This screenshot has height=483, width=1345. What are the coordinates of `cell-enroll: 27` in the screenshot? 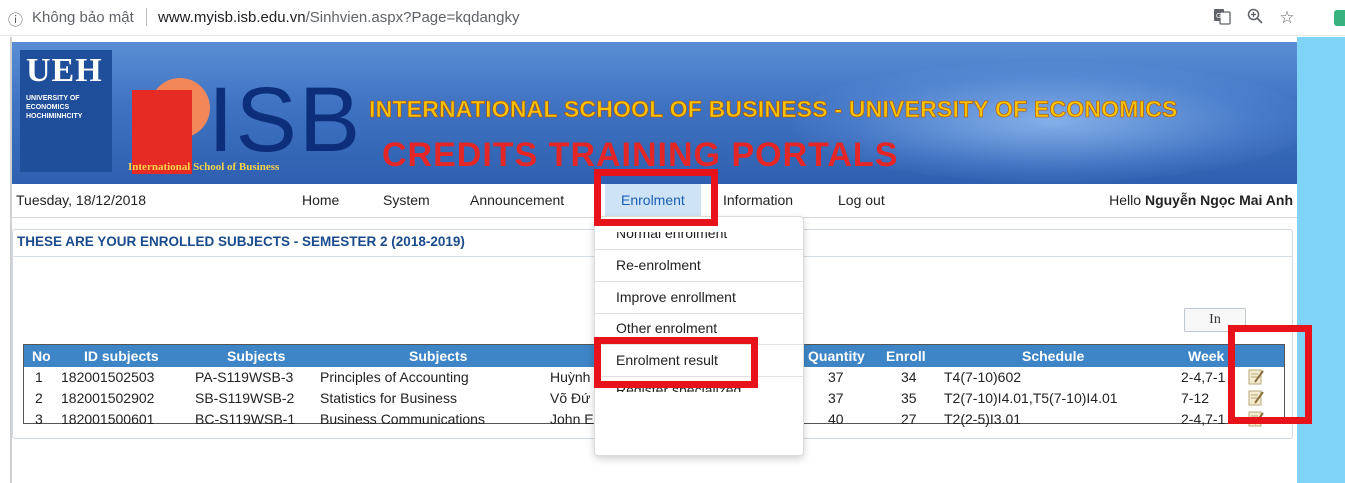 It's located at (909, 419).